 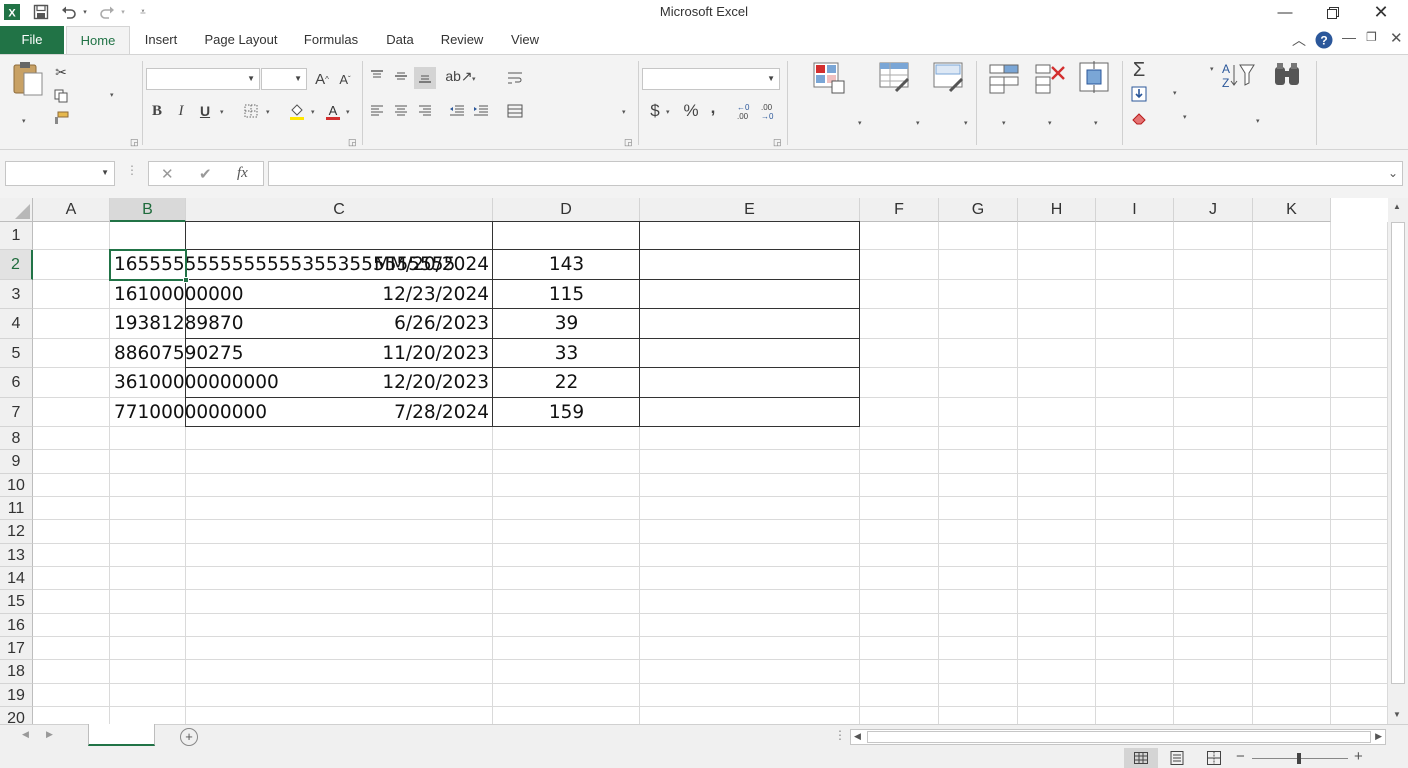 I want to click on formula-input: ⌄, so click(x=835, y=173).